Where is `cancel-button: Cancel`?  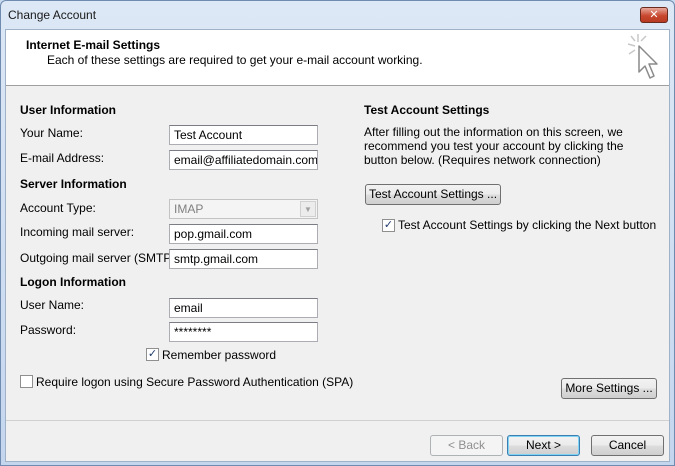 cancel-button: Cancel is located at coordinates (627, 445).